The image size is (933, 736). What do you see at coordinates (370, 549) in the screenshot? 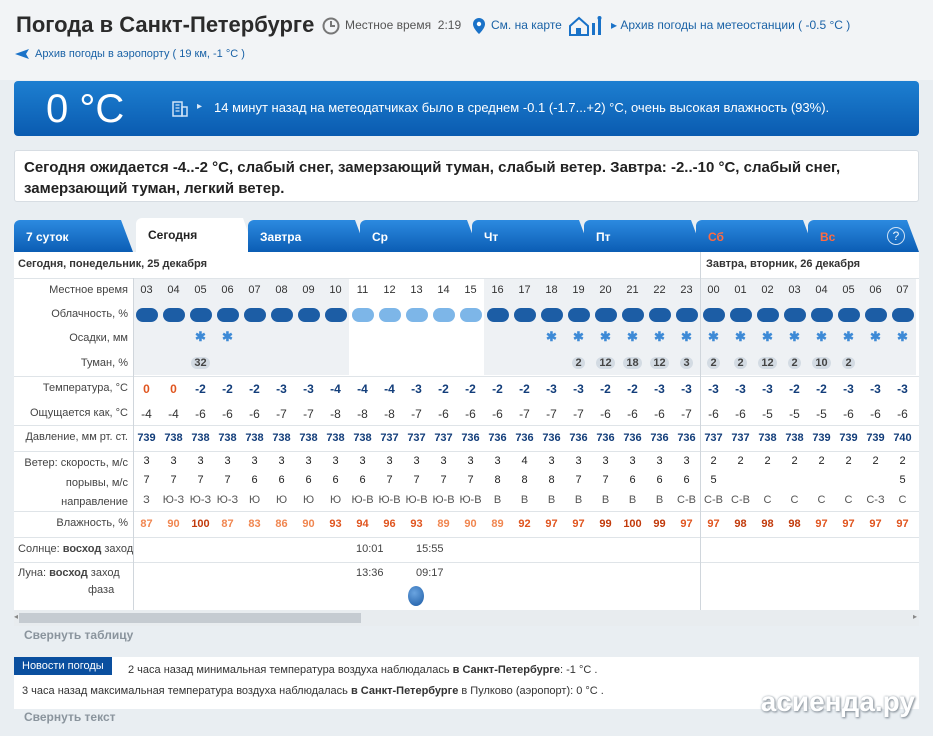
I see `sunrise-time: 10:01` at bounding box center [370, 549].